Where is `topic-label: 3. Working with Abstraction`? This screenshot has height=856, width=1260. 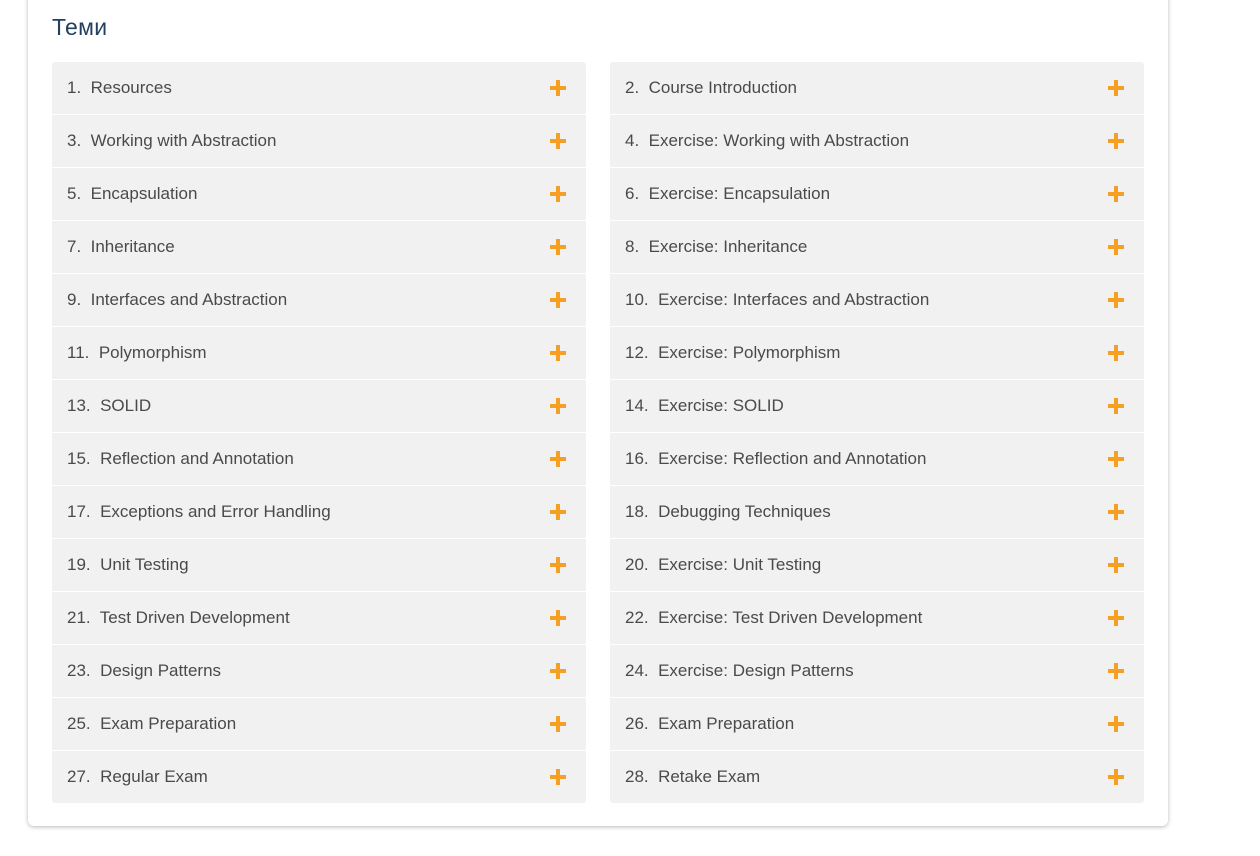
topic-label: 3. Working with Abstraction is located at coordinates (172, 140).